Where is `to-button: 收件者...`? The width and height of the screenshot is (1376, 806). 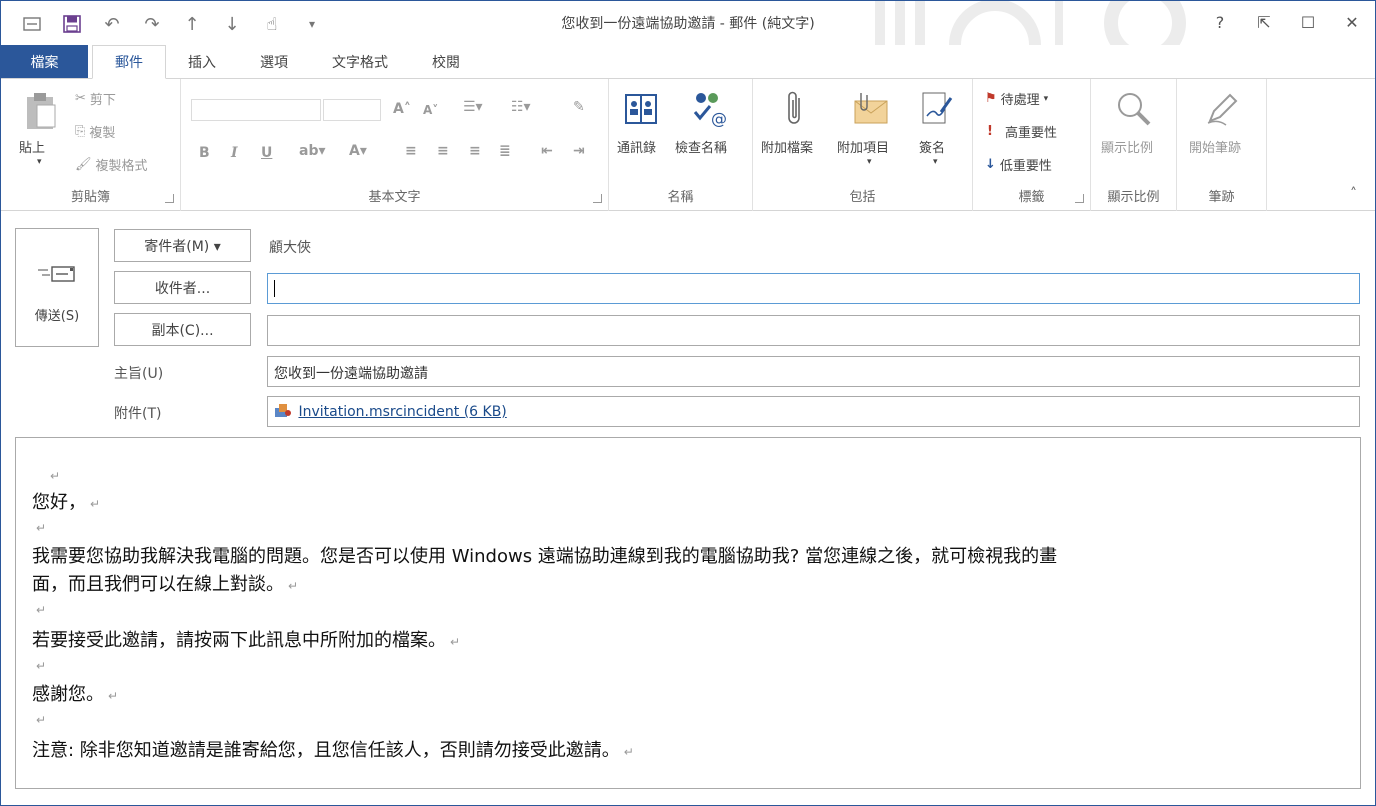
to-button: 收件者... is located at coordinates (182, 287).